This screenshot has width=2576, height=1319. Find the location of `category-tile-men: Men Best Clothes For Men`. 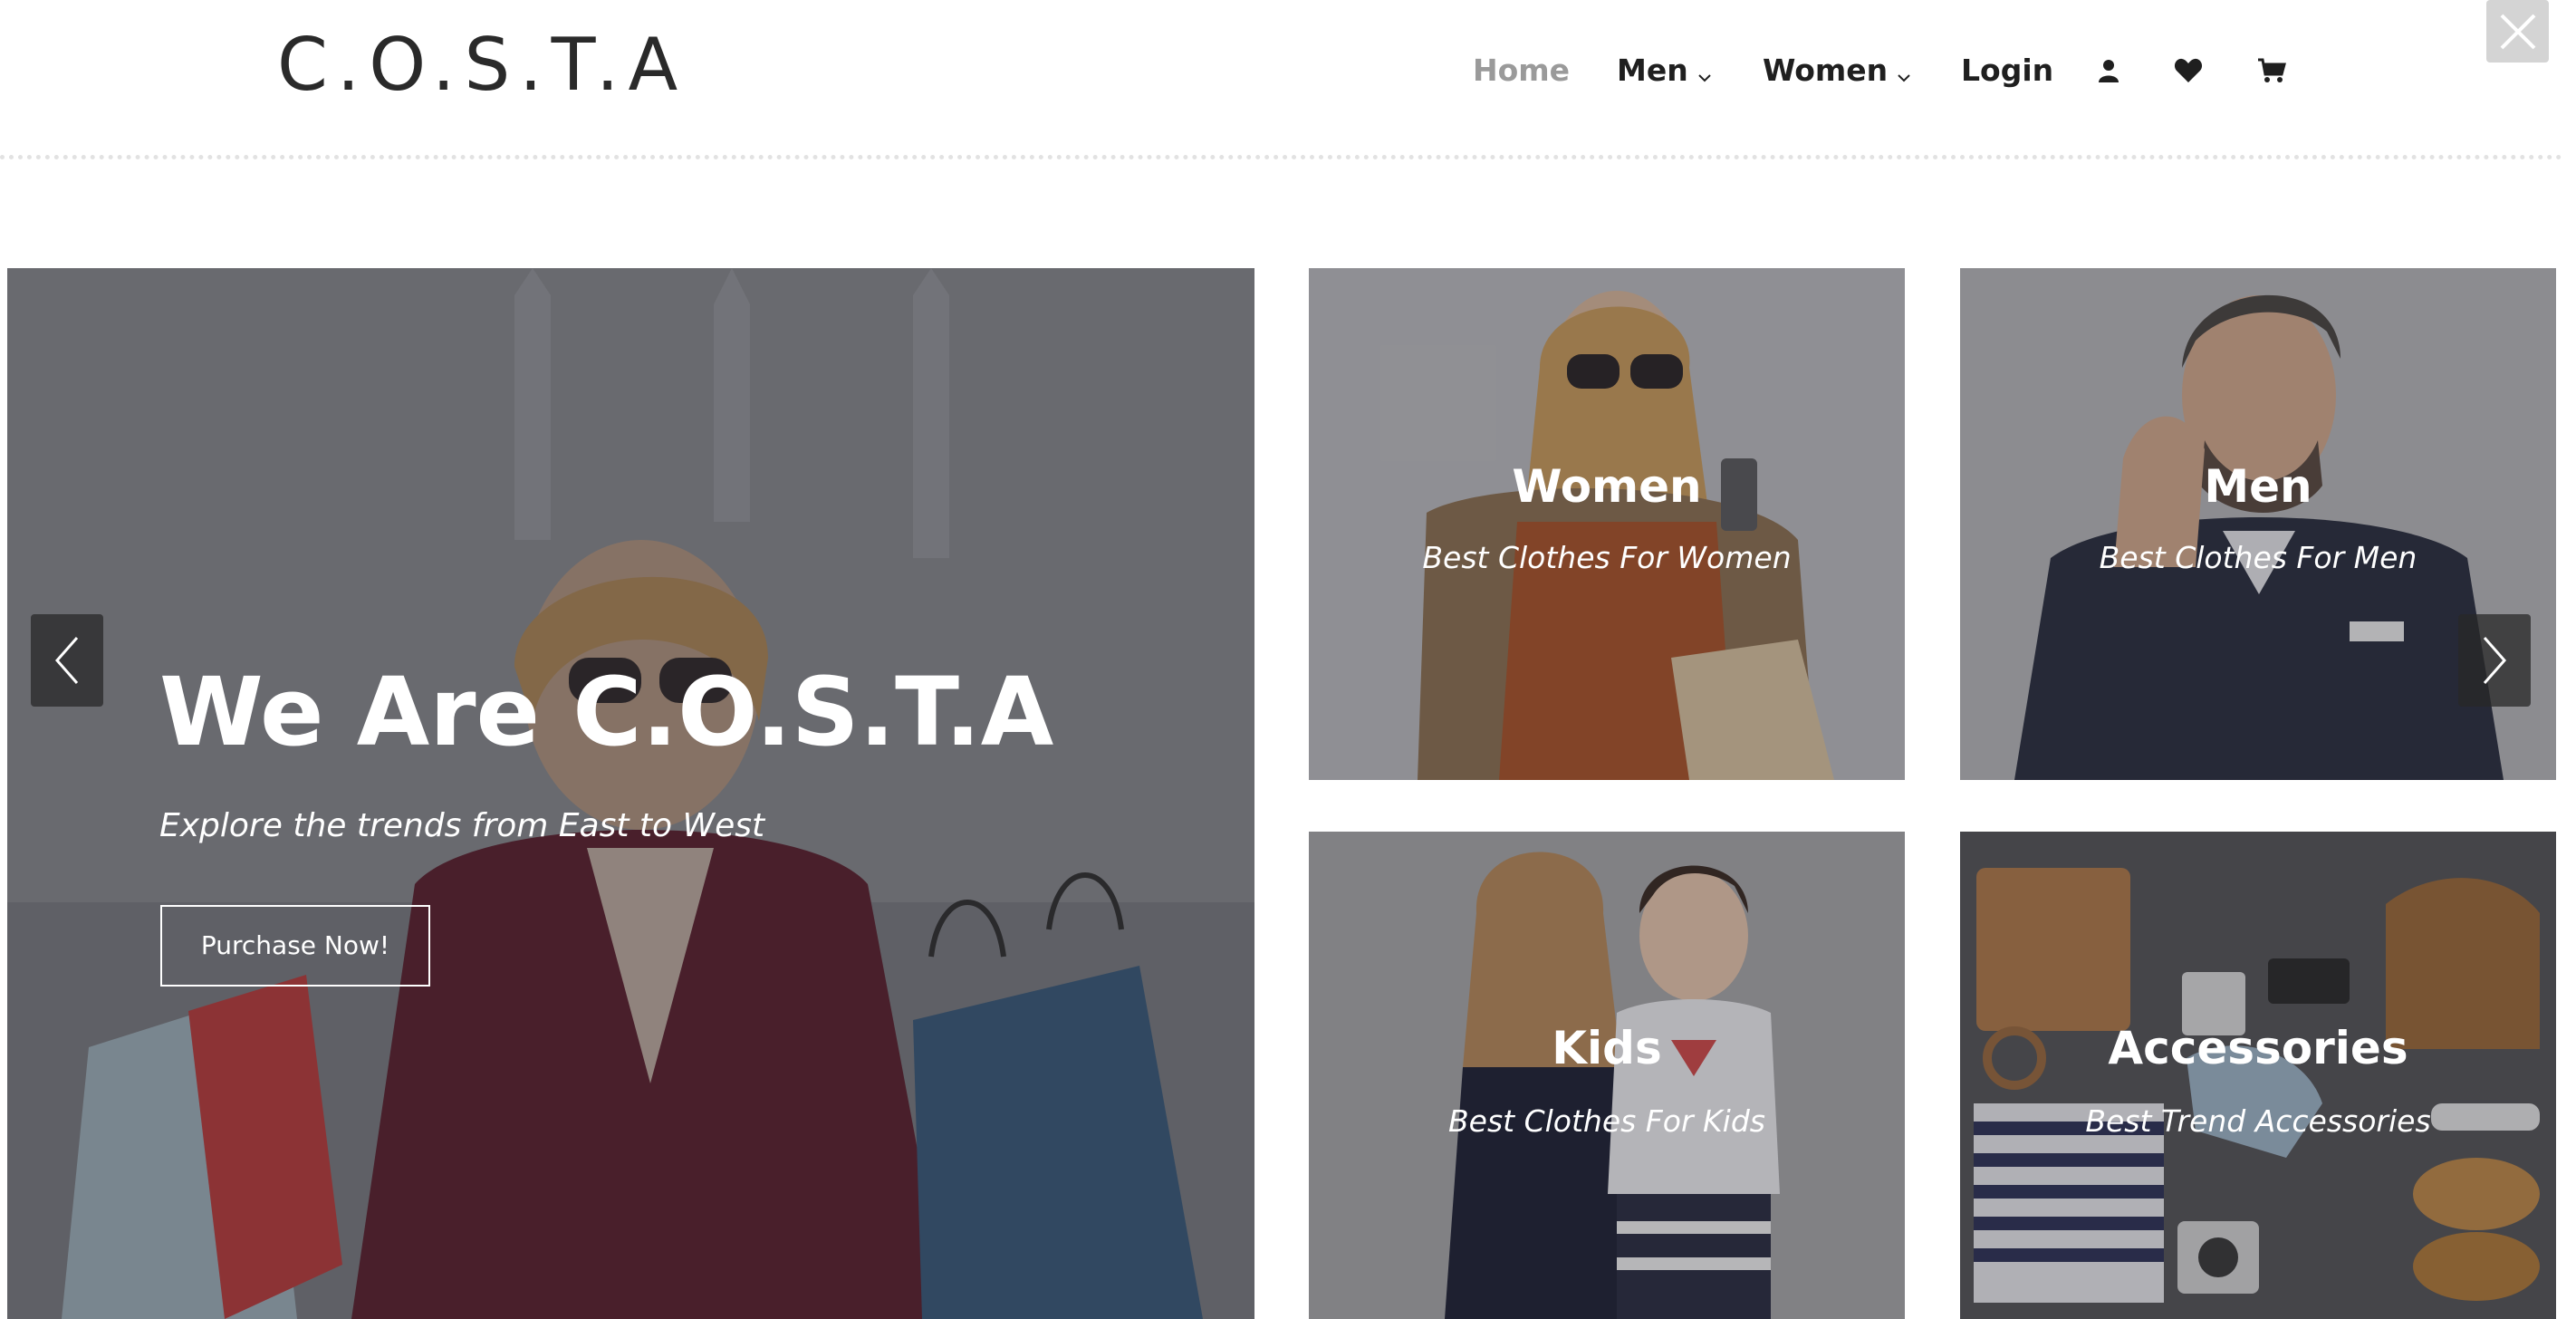

category-tile-men: Men Best Clothes For Men is located at coordinates (2258, 524).